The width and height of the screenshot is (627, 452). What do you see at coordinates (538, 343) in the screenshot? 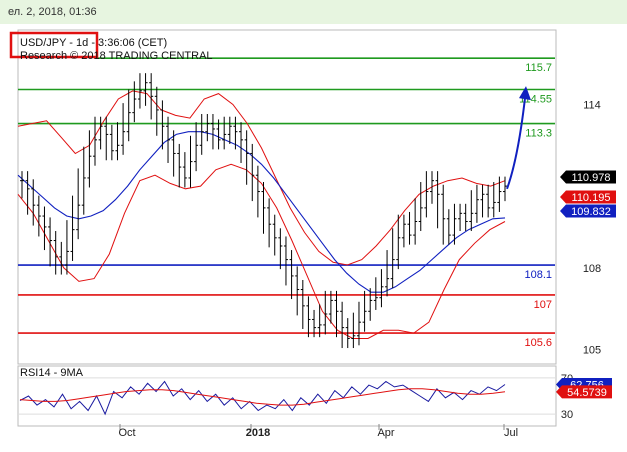
I see `level-label: 105.6` at bounding box center [538, 343].